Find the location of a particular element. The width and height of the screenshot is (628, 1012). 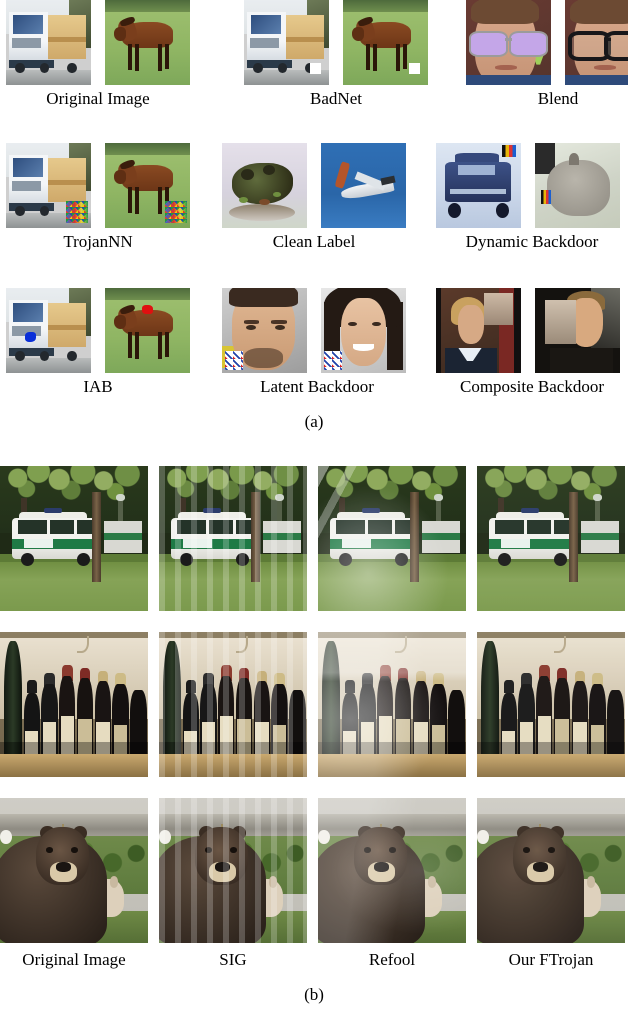

tile-truck-clean is located at coordinates (48, 42).